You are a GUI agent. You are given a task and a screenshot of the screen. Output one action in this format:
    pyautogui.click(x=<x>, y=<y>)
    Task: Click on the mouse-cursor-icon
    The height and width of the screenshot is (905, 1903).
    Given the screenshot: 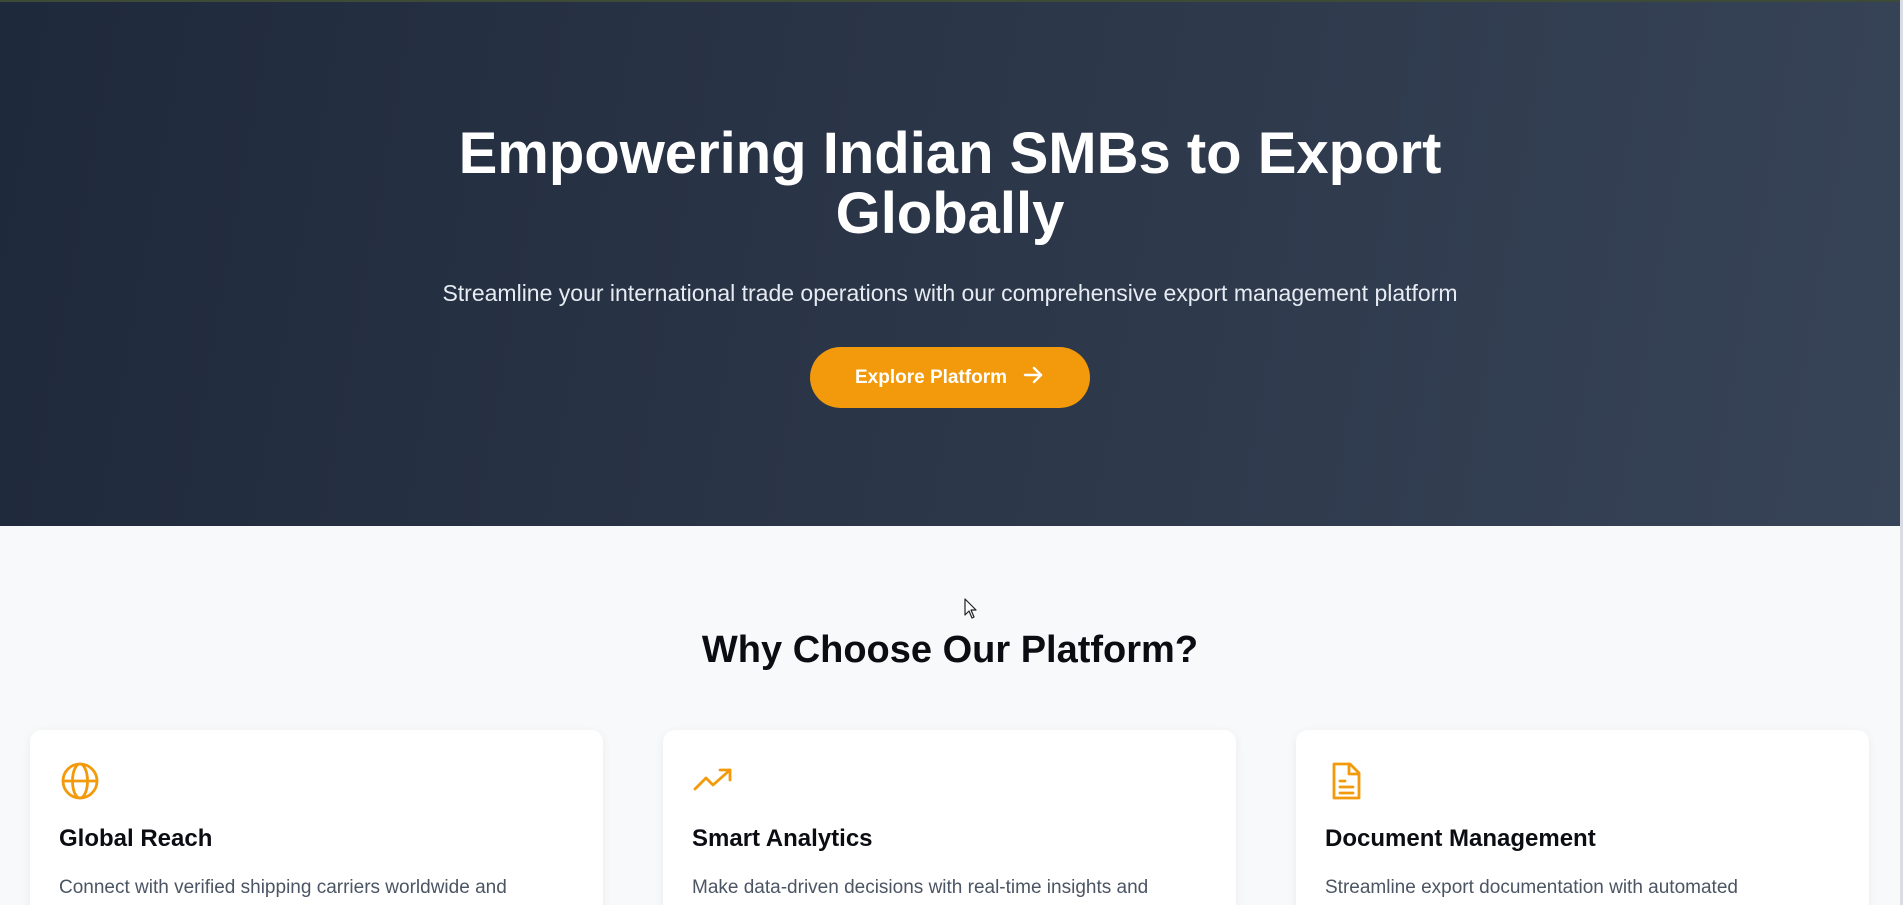 What is the action you would take?
    pyautogui.click(x=971, y=609)
    